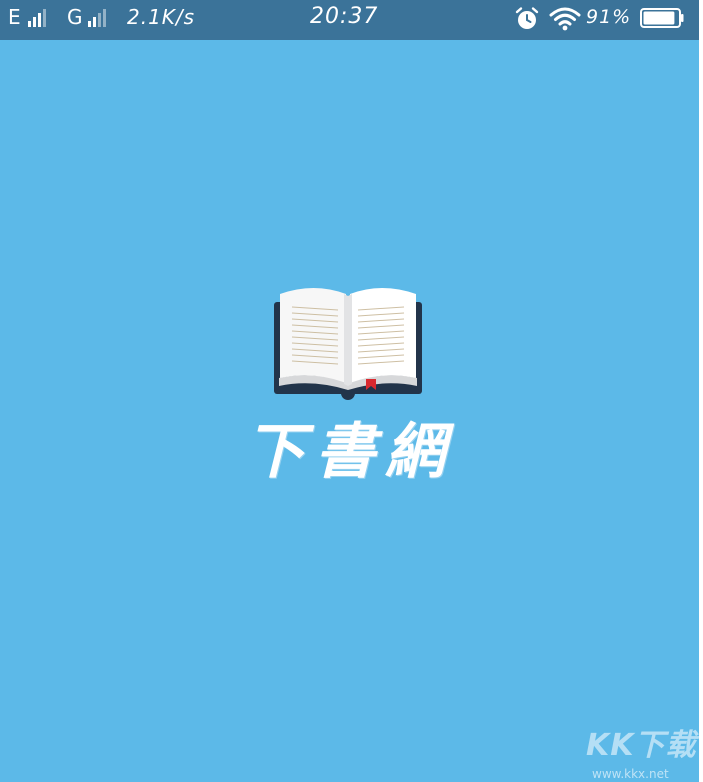 This screenshot has height=782, width=703. I want to click on sim1-network-type: E, so click(14, 17).